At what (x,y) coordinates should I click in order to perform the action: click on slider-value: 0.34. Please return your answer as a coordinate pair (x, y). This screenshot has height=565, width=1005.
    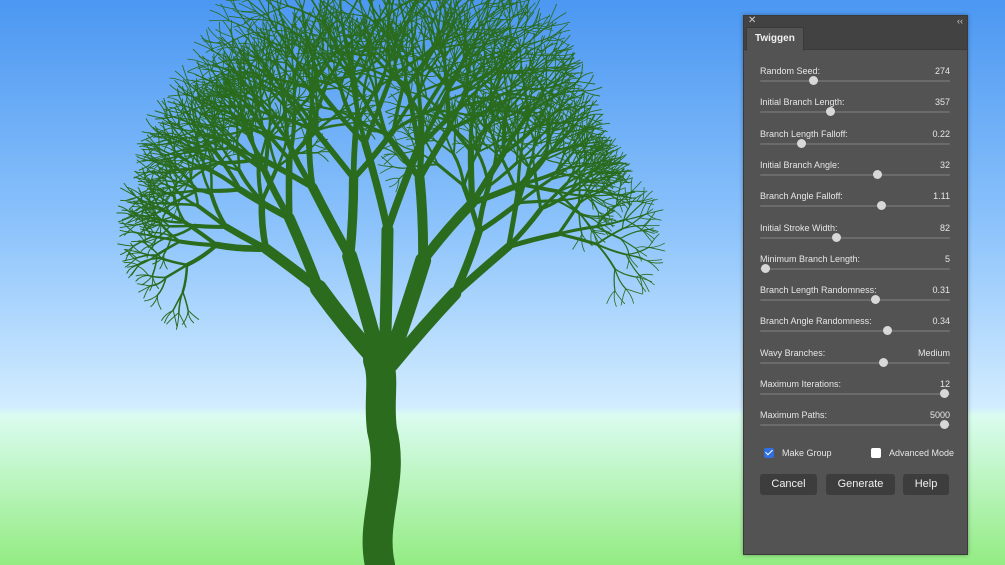
    Looking at the image, I should click on (941, 321).